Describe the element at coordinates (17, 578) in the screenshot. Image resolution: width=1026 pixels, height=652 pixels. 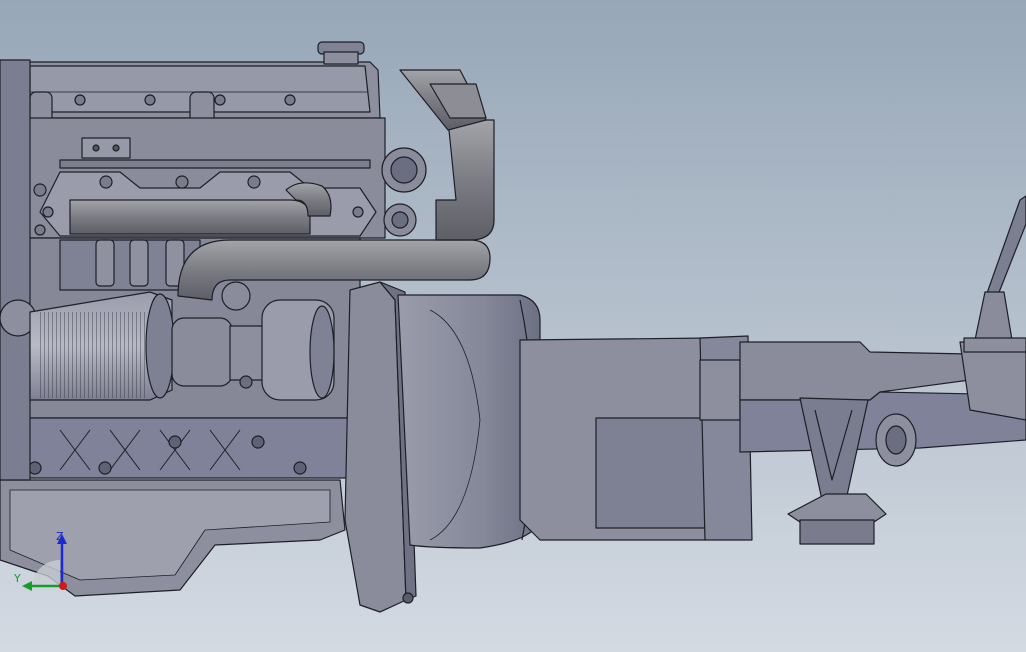
I see `triad-y-label: Y` at that location.